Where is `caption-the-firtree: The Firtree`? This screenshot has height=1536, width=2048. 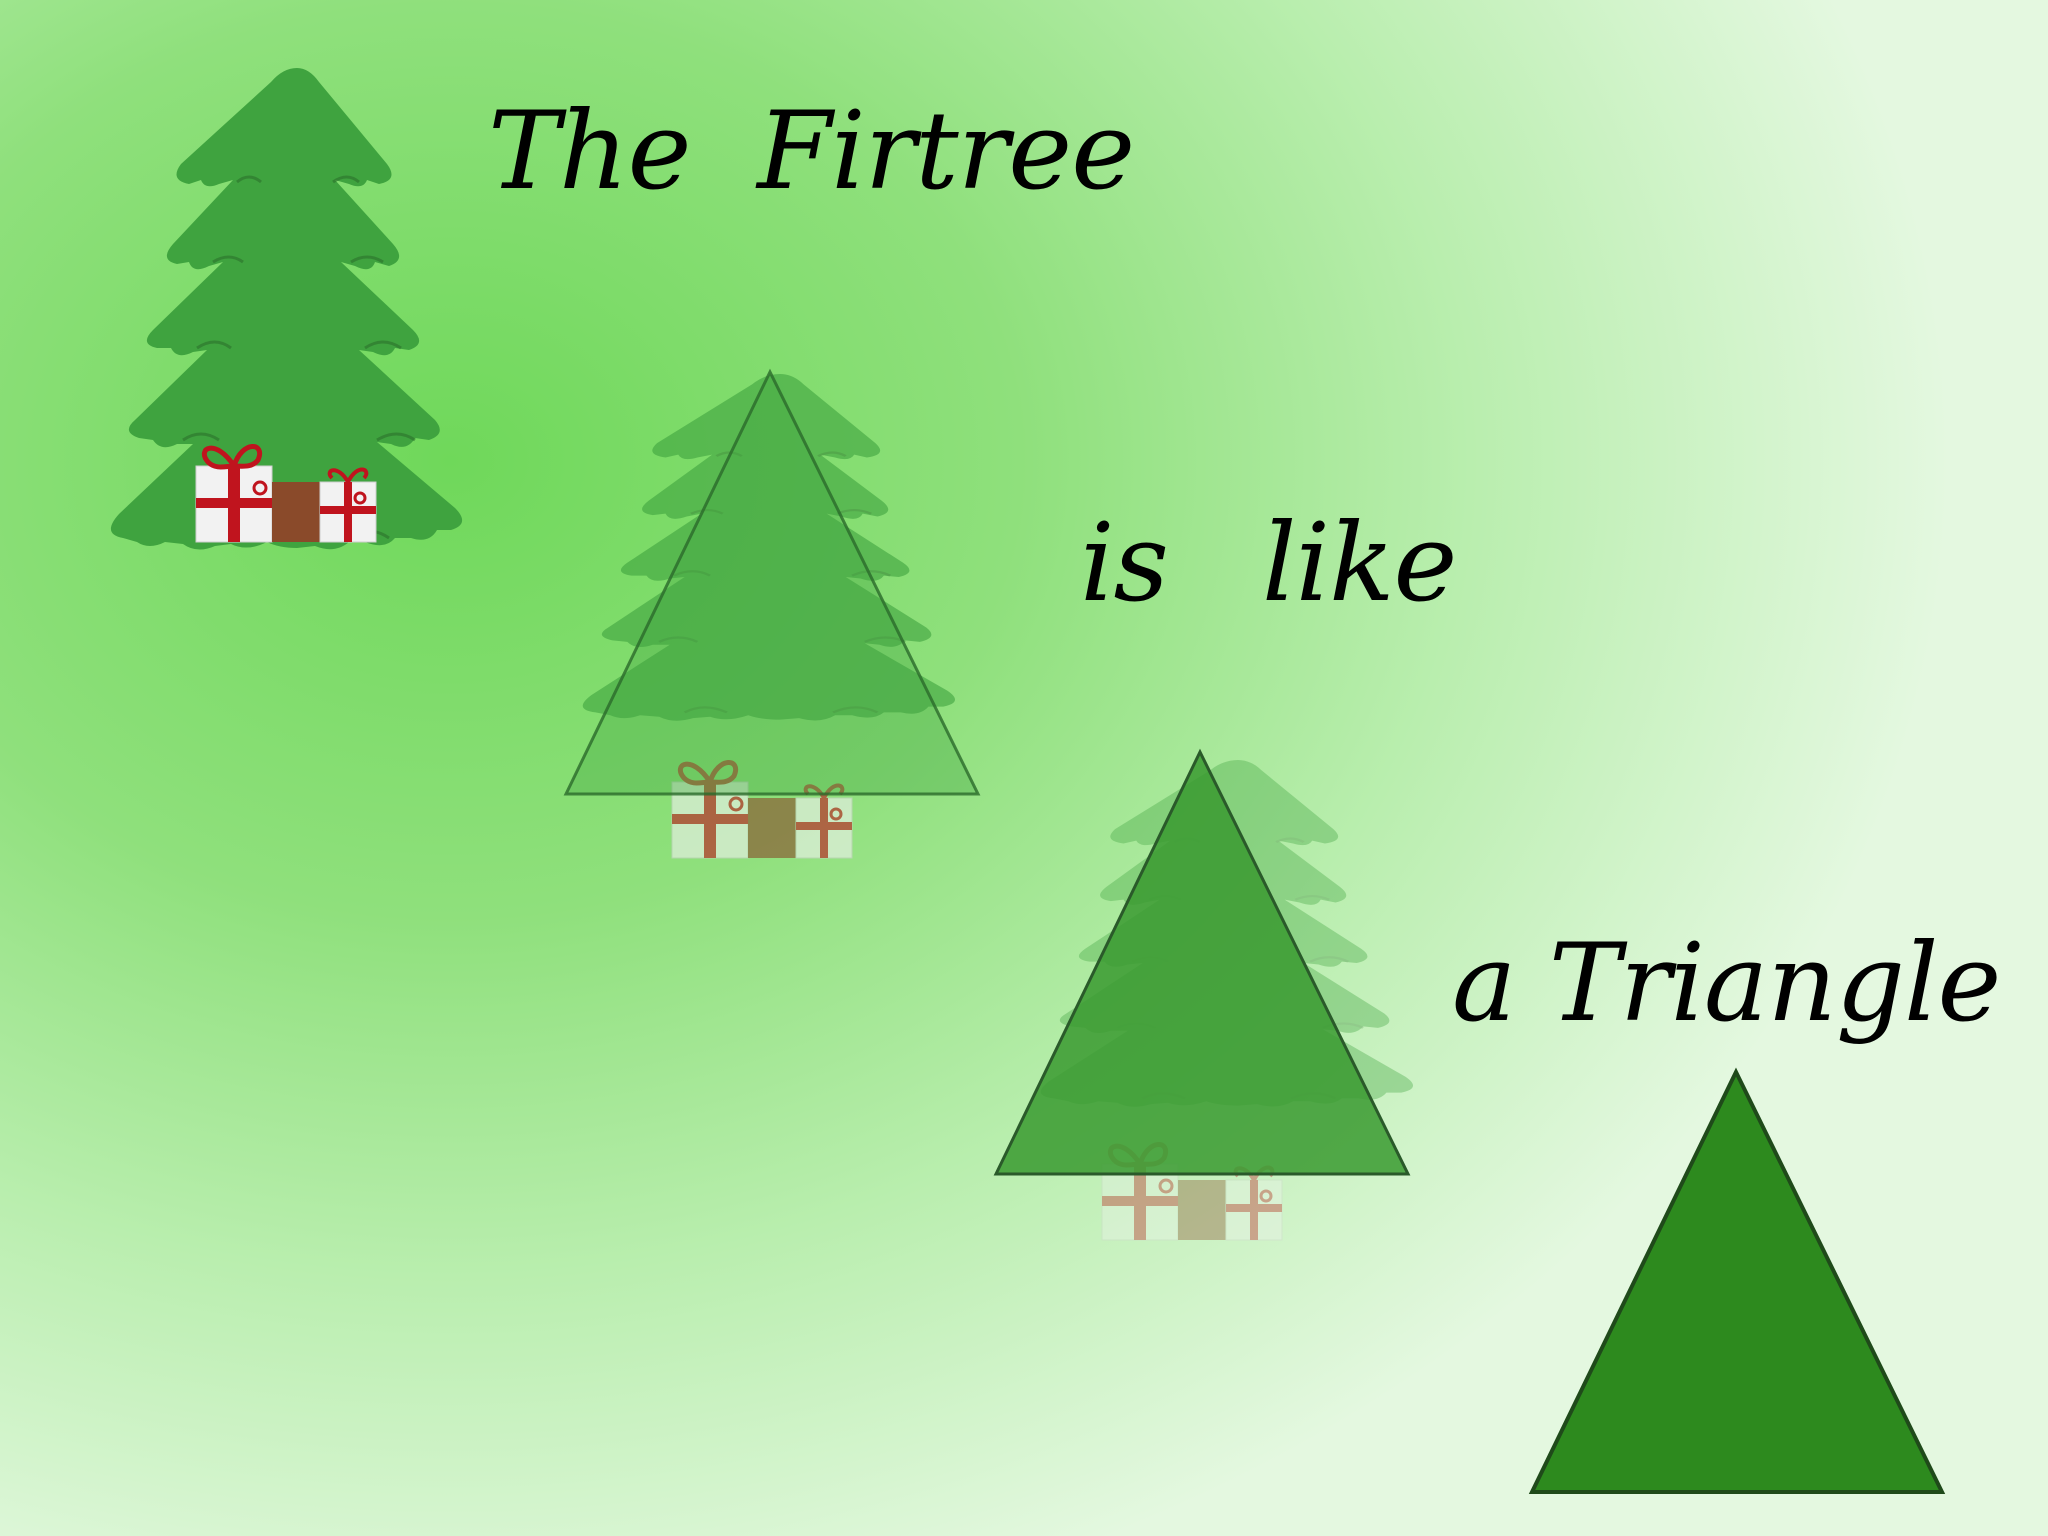
caption-the-firtree: The Firtree is located at coordinates (811, 151).